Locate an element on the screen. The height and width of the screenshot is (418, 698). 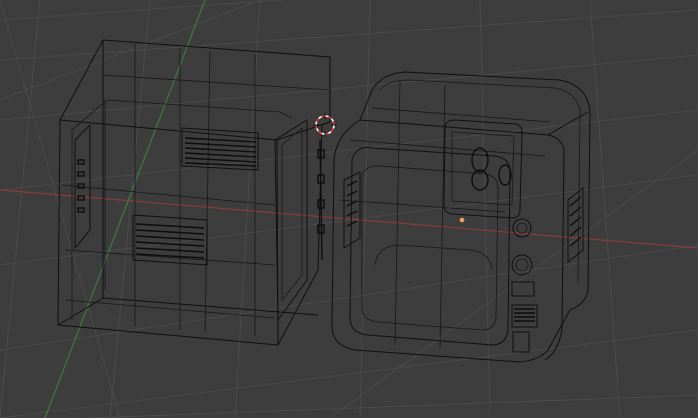
tv-right-vent is located at coordinates (575, 225).